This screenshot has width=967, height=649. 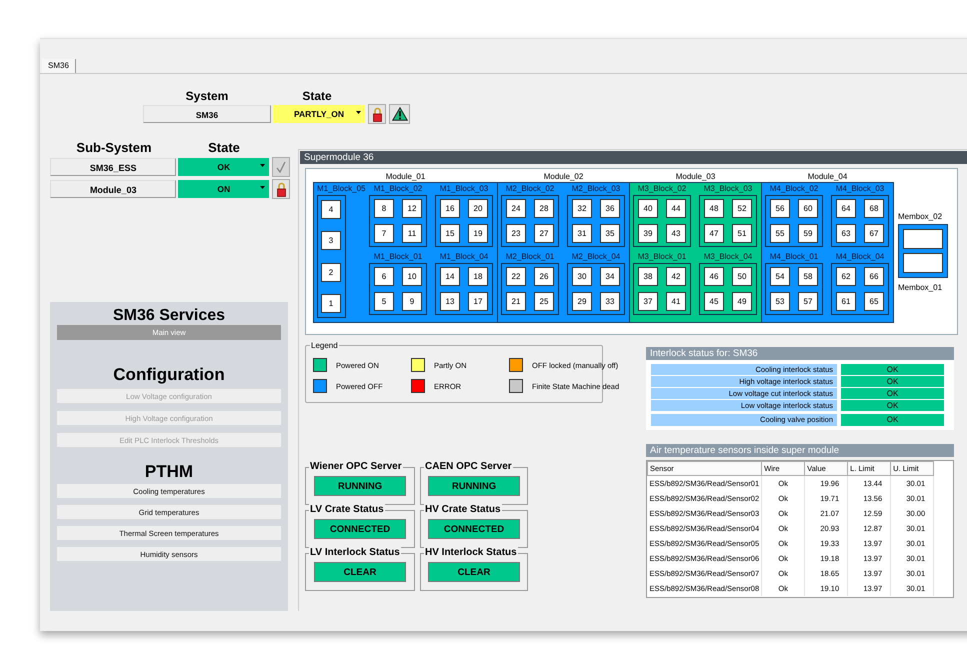 What do you see at coordinates (113, 167) in the screenshot?
I see `subsystem-name: SM36_ESS` at bounding box center [113, 167].